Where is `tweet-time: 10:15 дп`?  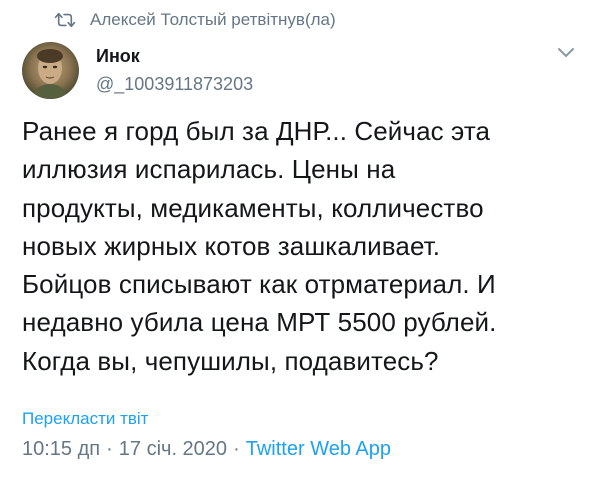 tweet-time: 10:15 дп is located at coordinates (61, 449).